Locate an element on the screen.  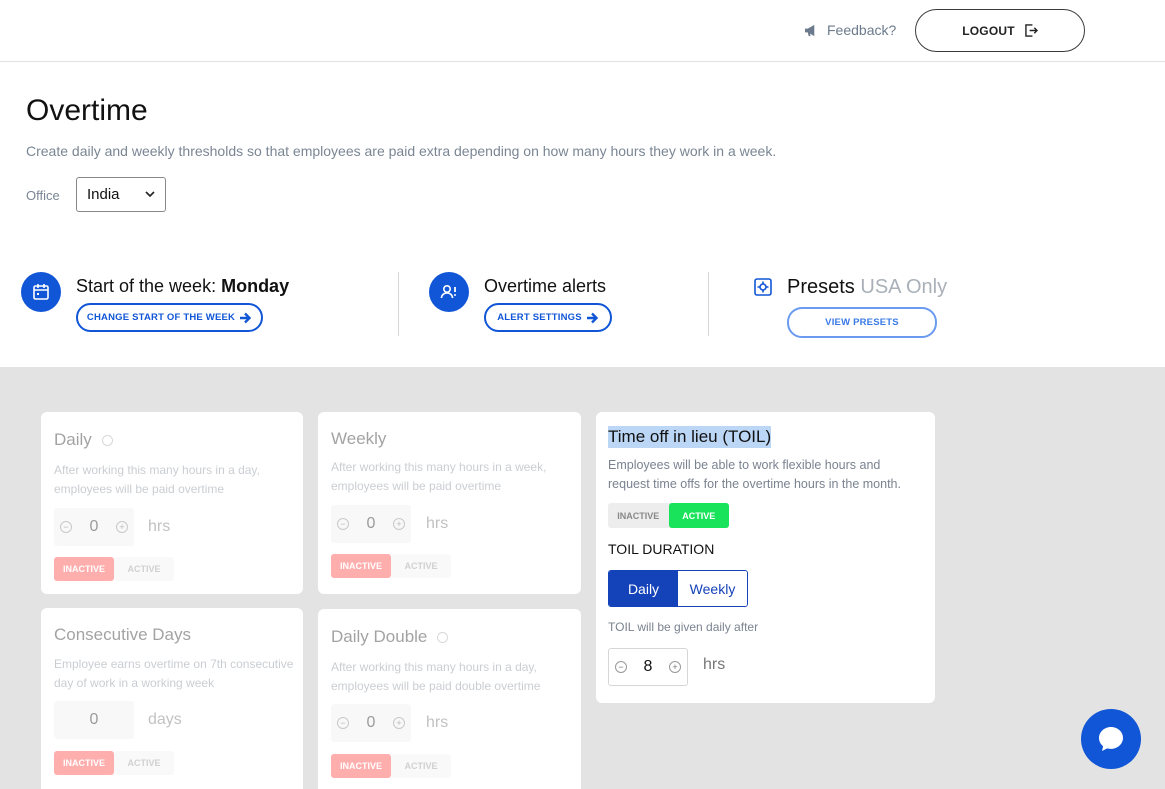
daily-double-status-toggle: INACTIVE ACTIVE is located at coordinates (391, 766).